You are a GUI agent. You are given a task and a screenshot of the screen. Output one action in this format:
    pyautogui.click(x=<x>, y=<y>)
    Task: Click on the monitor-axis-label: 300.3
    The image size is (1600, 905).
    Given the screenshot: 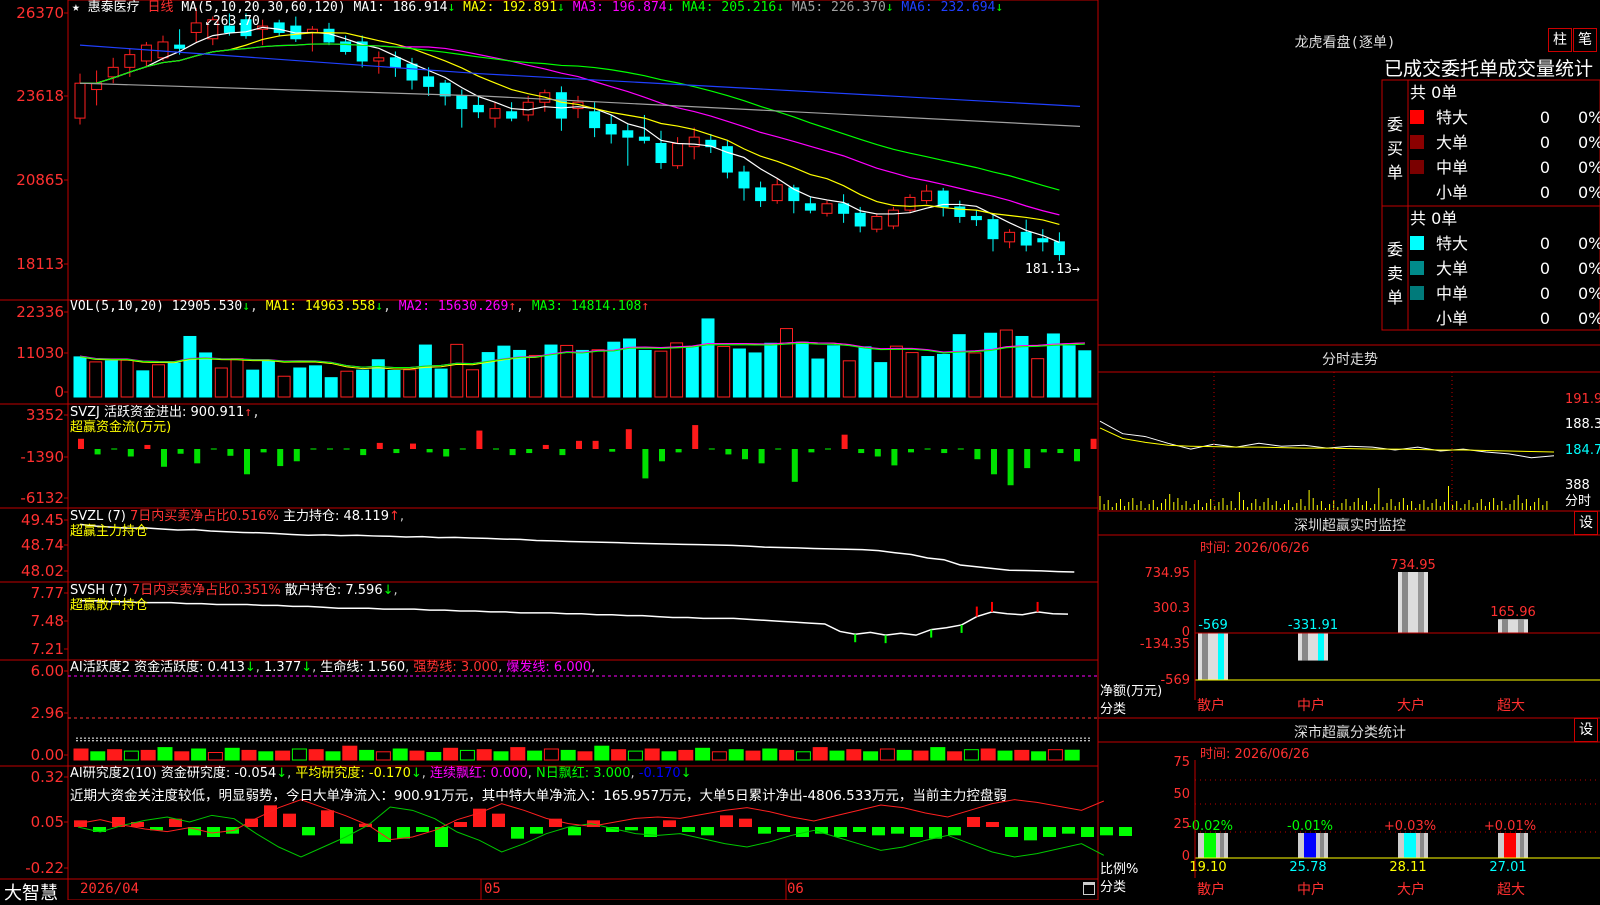 What is the action you would take?
    pyautogui.click(x=1171, y=608)
    